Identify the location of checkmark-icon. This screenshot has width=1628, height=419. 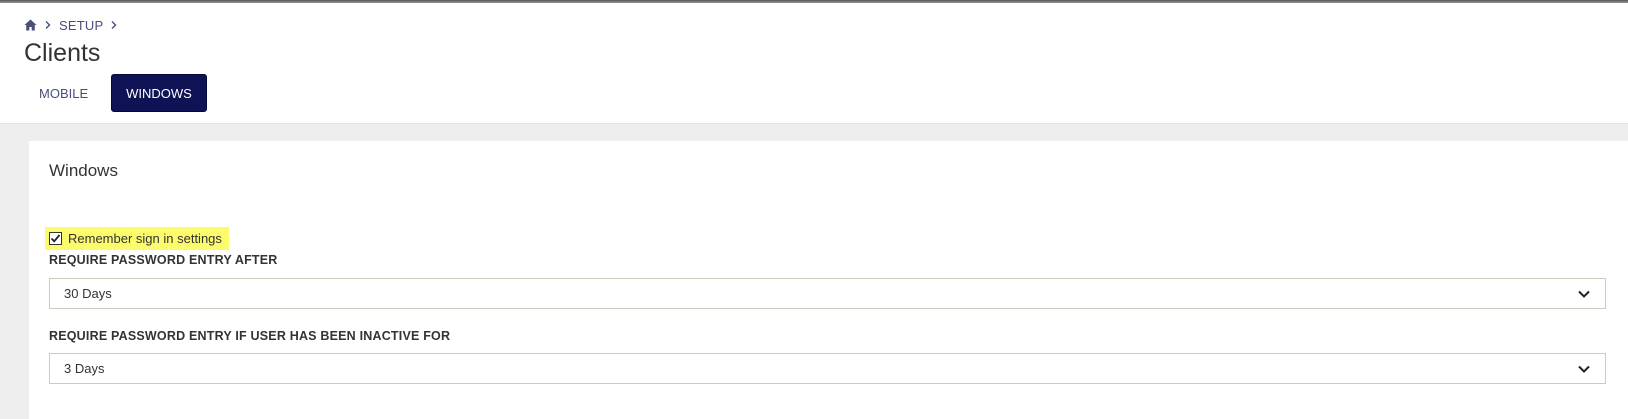
(55, 238).